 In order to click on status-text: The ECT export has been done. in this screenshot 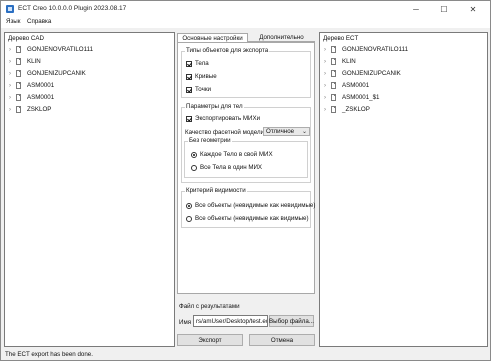, I will do `click(49, 354)`.